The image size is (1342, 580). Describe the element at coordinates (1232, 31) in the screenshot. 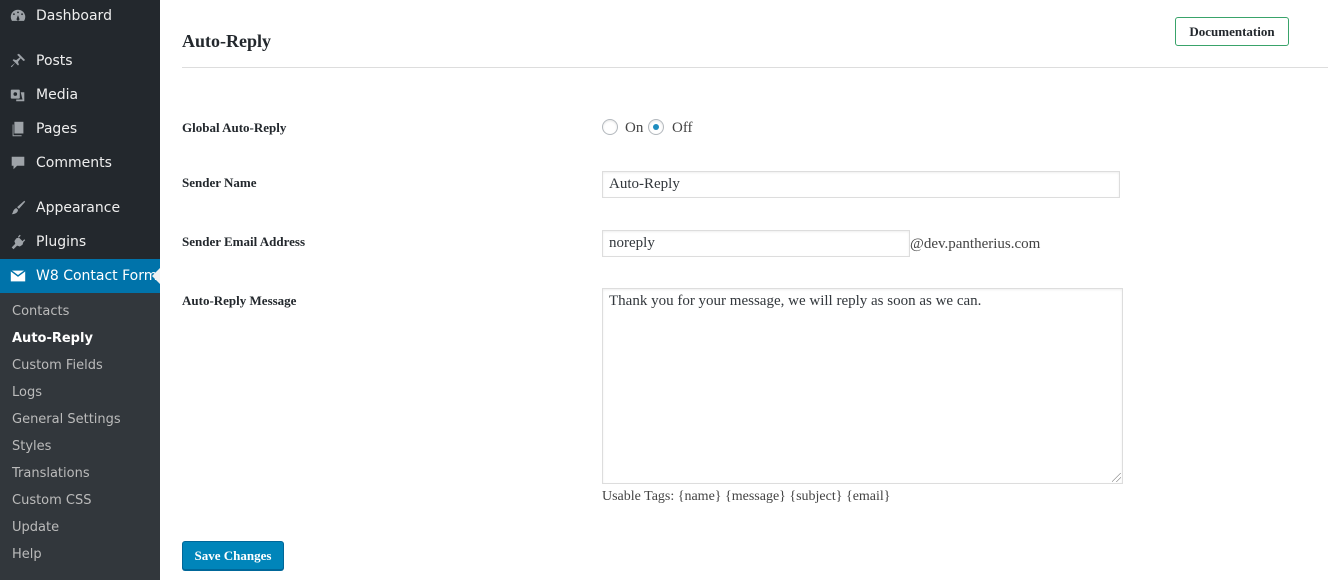

I see `documentation-button: Documentation` at that location.